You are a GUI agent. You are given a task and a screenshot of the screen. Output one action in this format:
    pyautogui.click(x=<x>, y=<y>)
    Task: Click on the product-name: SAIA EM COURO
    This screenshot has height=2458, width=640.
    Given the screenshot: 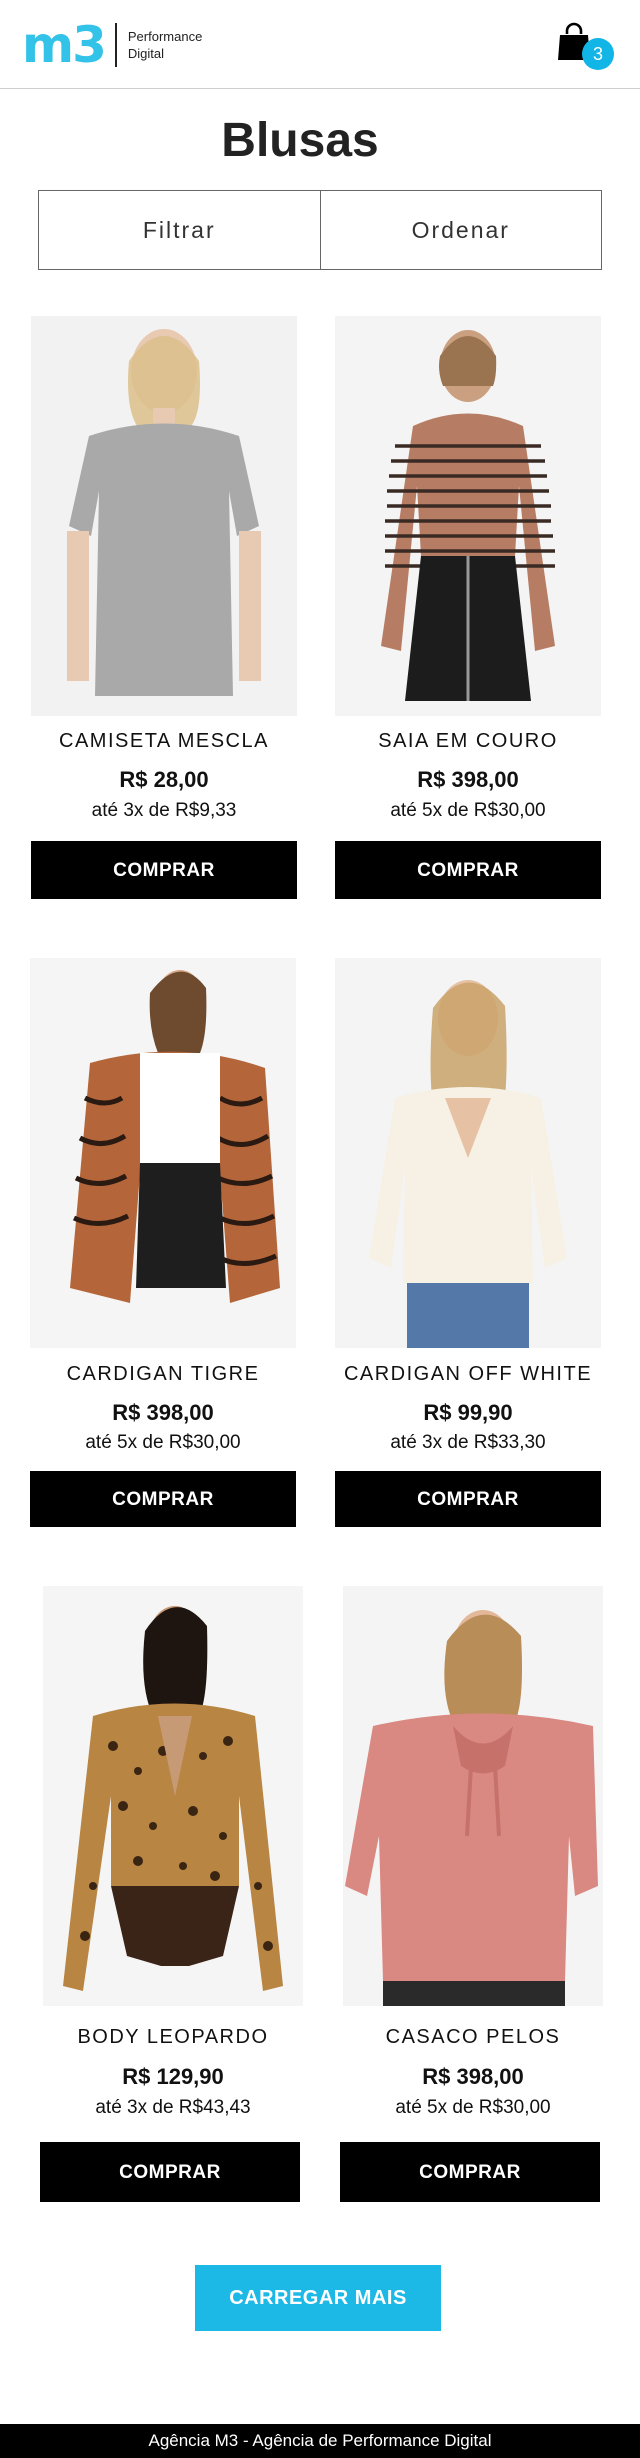 What is the action you would take?
    pyautogui.click(x=468, y=741)
    